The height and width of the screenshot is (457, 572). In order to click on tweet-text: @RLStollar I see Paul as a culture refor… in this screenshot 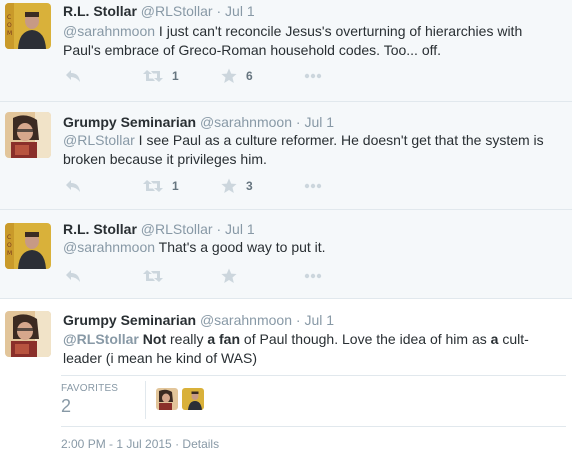, I will do `click(313, 150)`.